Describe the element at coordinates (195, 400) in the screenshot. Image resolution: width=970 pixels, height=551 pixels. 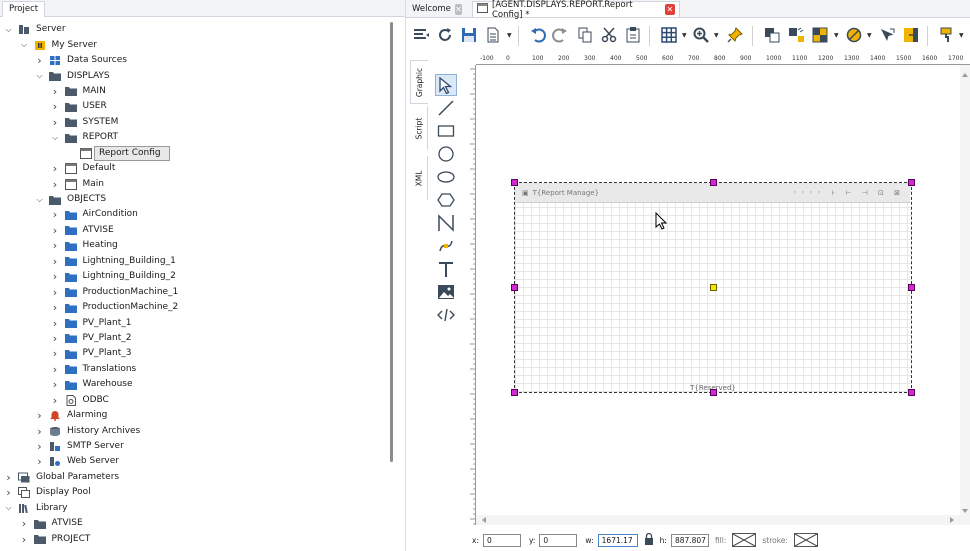
I see `tree-item: › ODBC` at that location.